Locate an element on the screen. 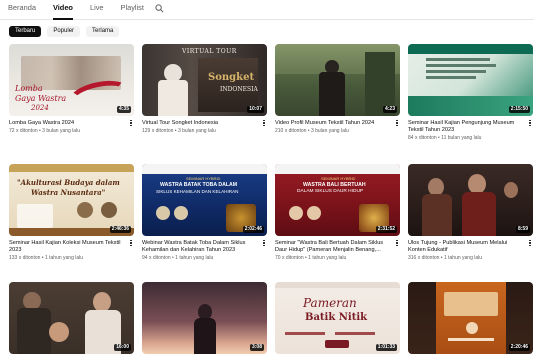  video-thumbnail: Pameran Batik Nitik 1:01:33 is located at coordinates (337, 318).